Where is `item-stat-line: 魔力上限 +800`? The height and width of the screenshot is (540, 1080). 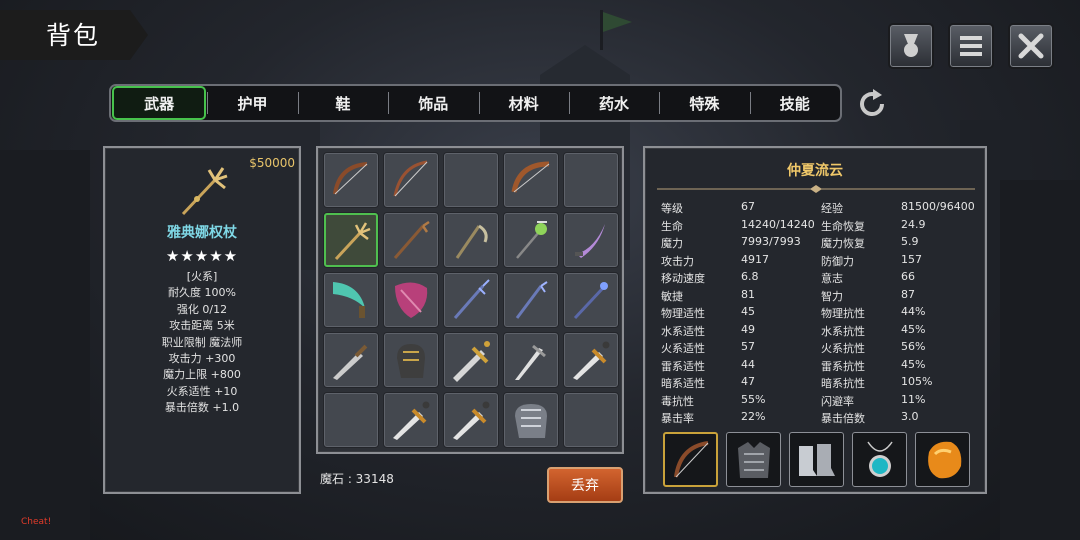
item-stat-line: 魔力上限 +800 is located at coordinates (202, 375).